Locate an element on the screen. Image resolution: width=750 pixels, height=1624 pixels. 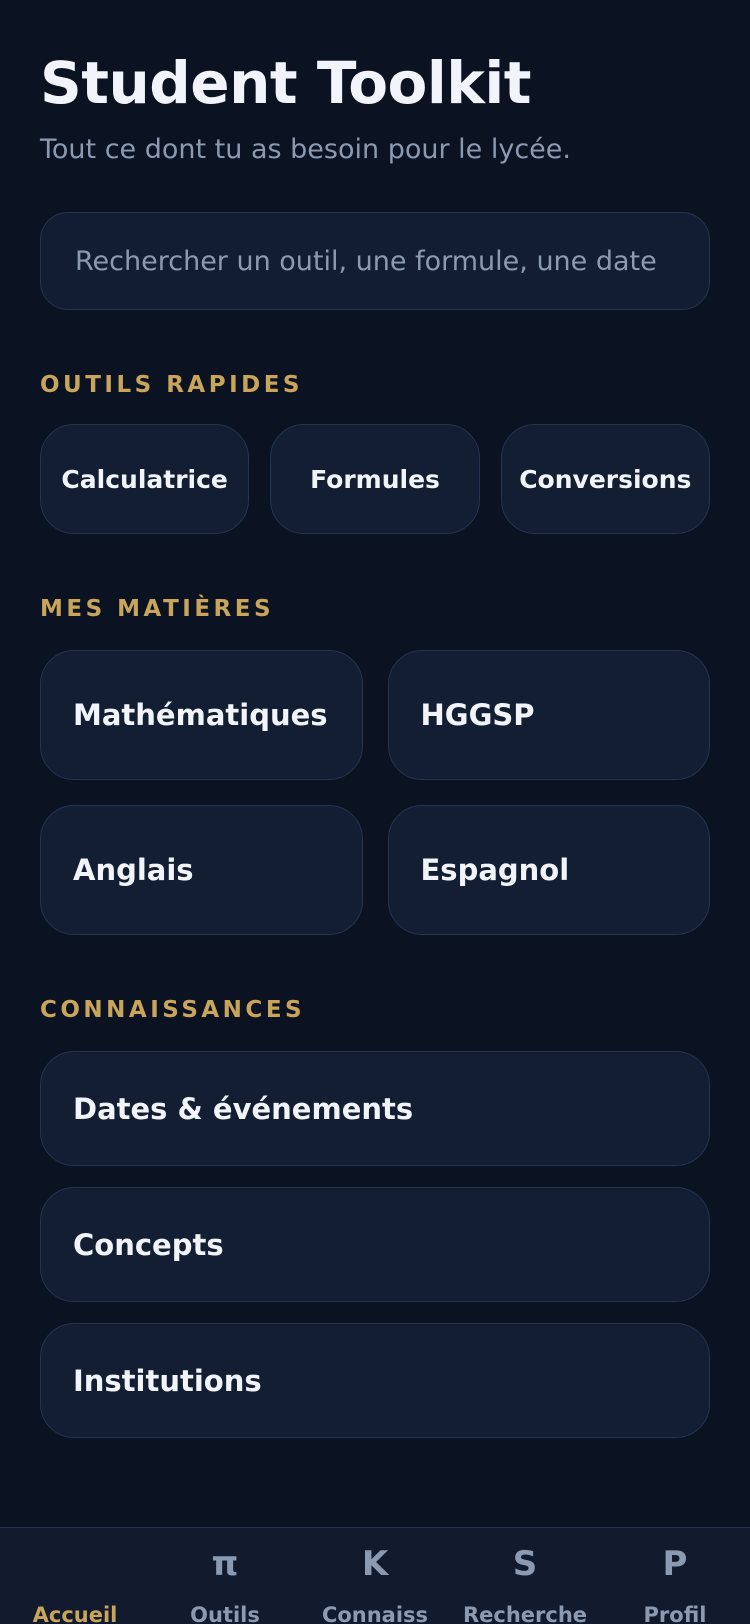
page-title: Student Toolkit is located at coordinates (285, 83).